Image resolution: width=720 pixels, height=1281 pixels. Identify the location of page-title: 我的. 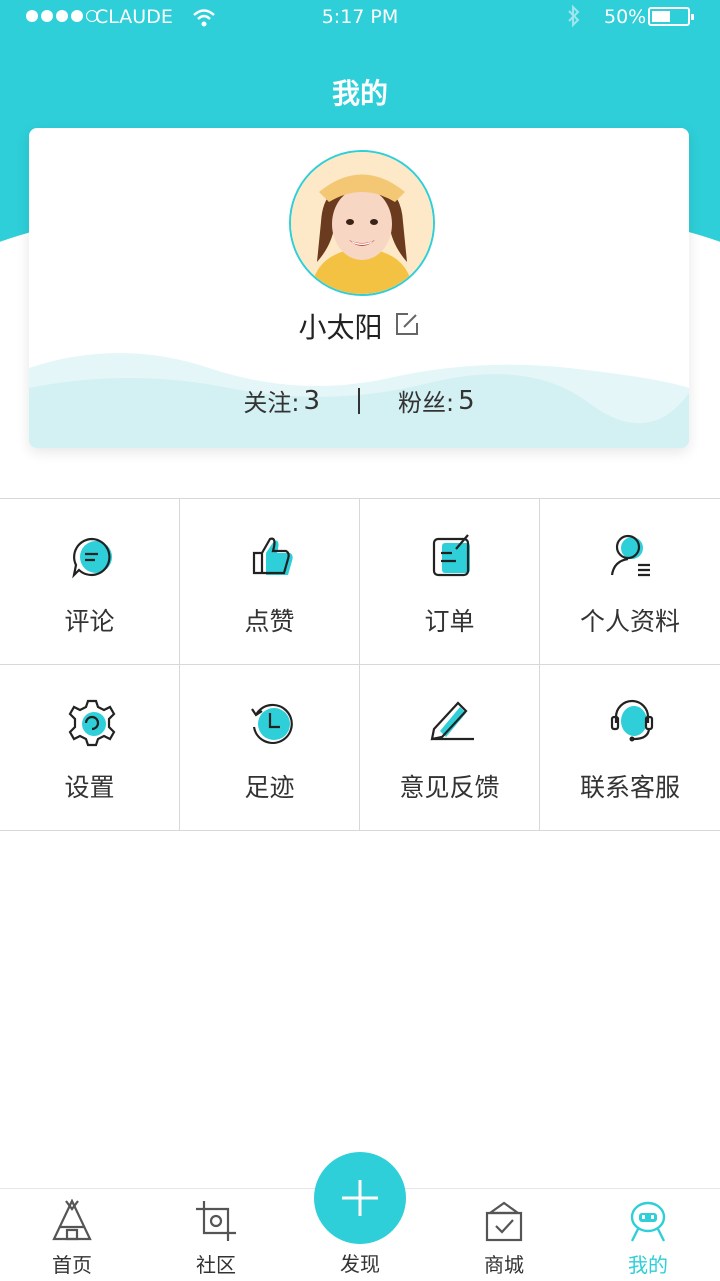
(359, 93).